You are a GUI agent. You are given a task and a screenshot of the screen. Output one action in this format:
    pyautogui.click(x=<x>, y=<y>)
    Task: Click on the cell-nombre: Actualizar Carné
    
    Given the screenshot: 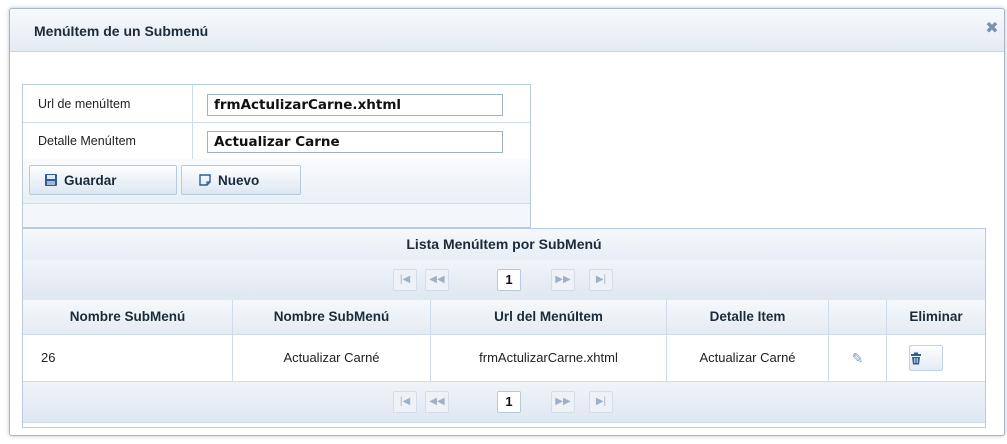 What is the action you would take?
    pyautogui.click(x=332, y=358)
    